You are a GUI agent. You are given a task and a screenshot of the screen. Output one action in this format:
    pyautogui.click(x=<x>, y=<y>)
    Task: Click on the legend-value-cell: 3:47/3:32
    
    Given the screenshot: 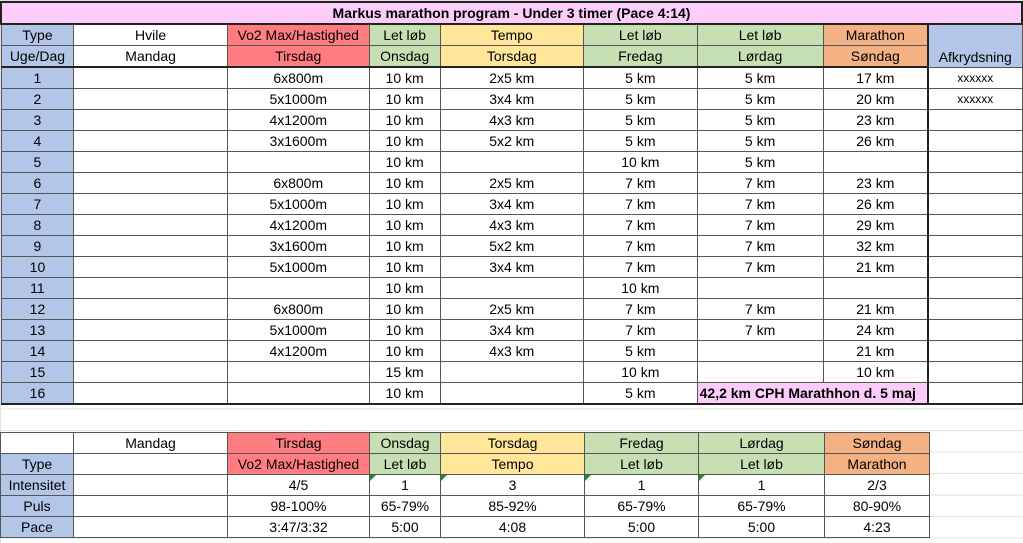 What is the action you would take?
    pyautogui.click(x=298, y=527)
    